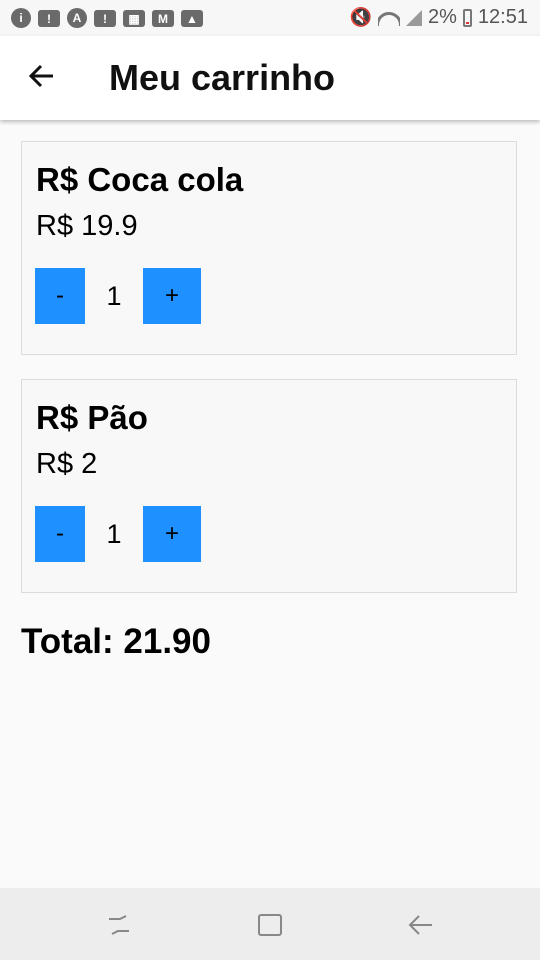  I want to click on mute-icon: 🔇, so click(361, 17).